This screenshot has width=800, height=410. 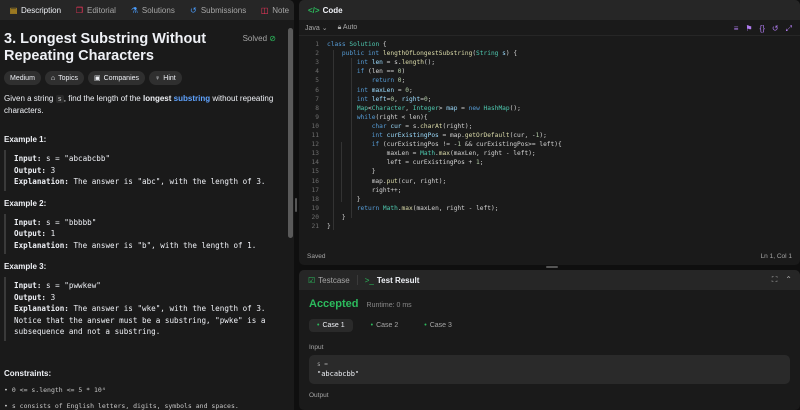 What do you see at coordinates (315, 217) in the screenshot?
I see `line-number: 20` at bounding box center [315, 217].